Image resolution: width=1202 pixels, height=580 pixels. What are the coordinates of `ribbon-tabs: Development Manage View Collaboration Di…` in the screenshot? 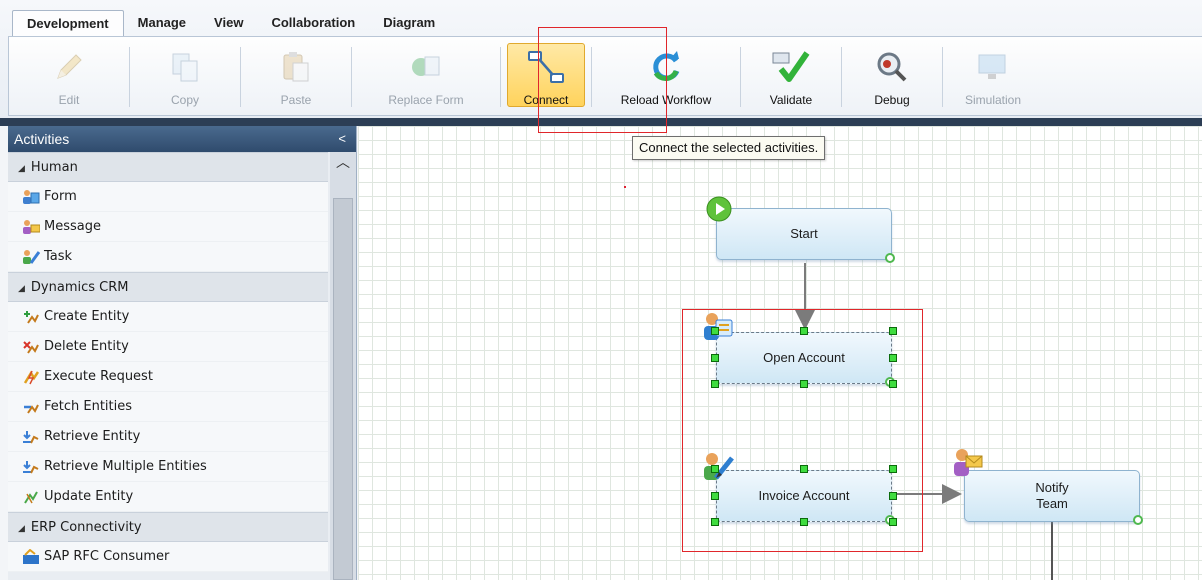 It's located at (230, 23).